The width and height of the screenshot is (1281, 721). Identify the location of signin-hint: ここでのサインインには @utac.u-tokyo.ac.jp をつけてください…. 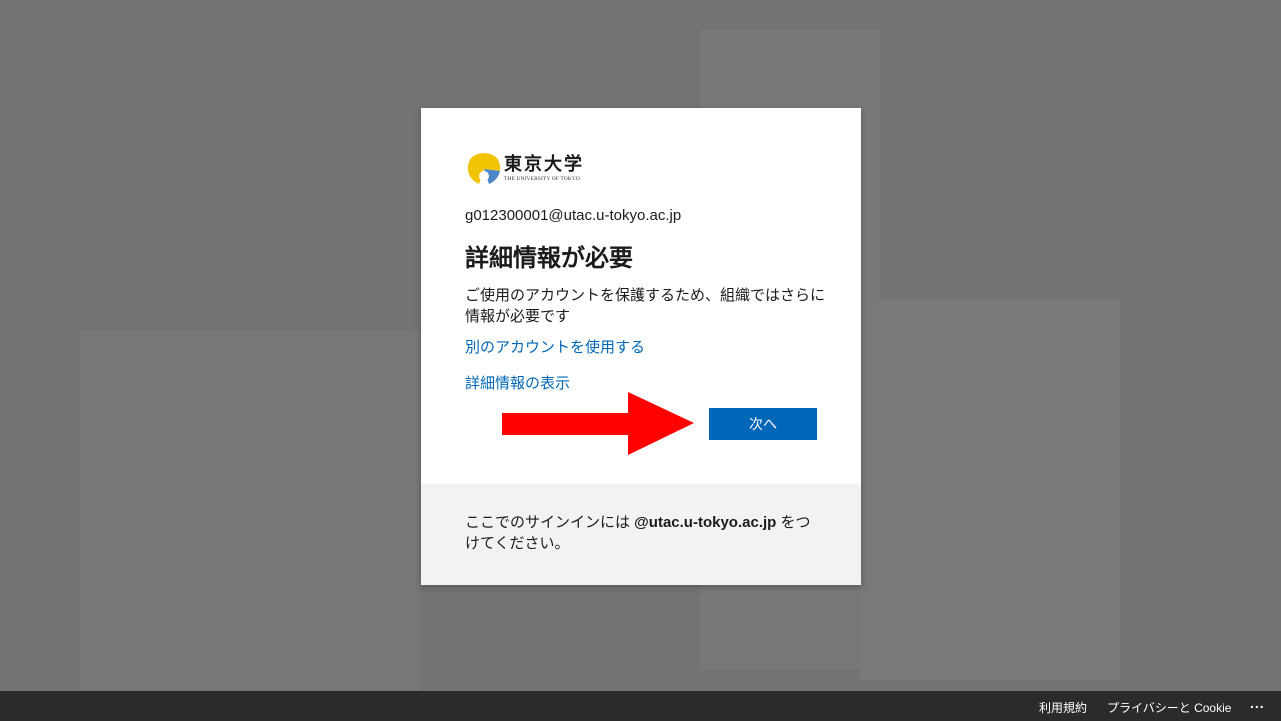
(645, 533).